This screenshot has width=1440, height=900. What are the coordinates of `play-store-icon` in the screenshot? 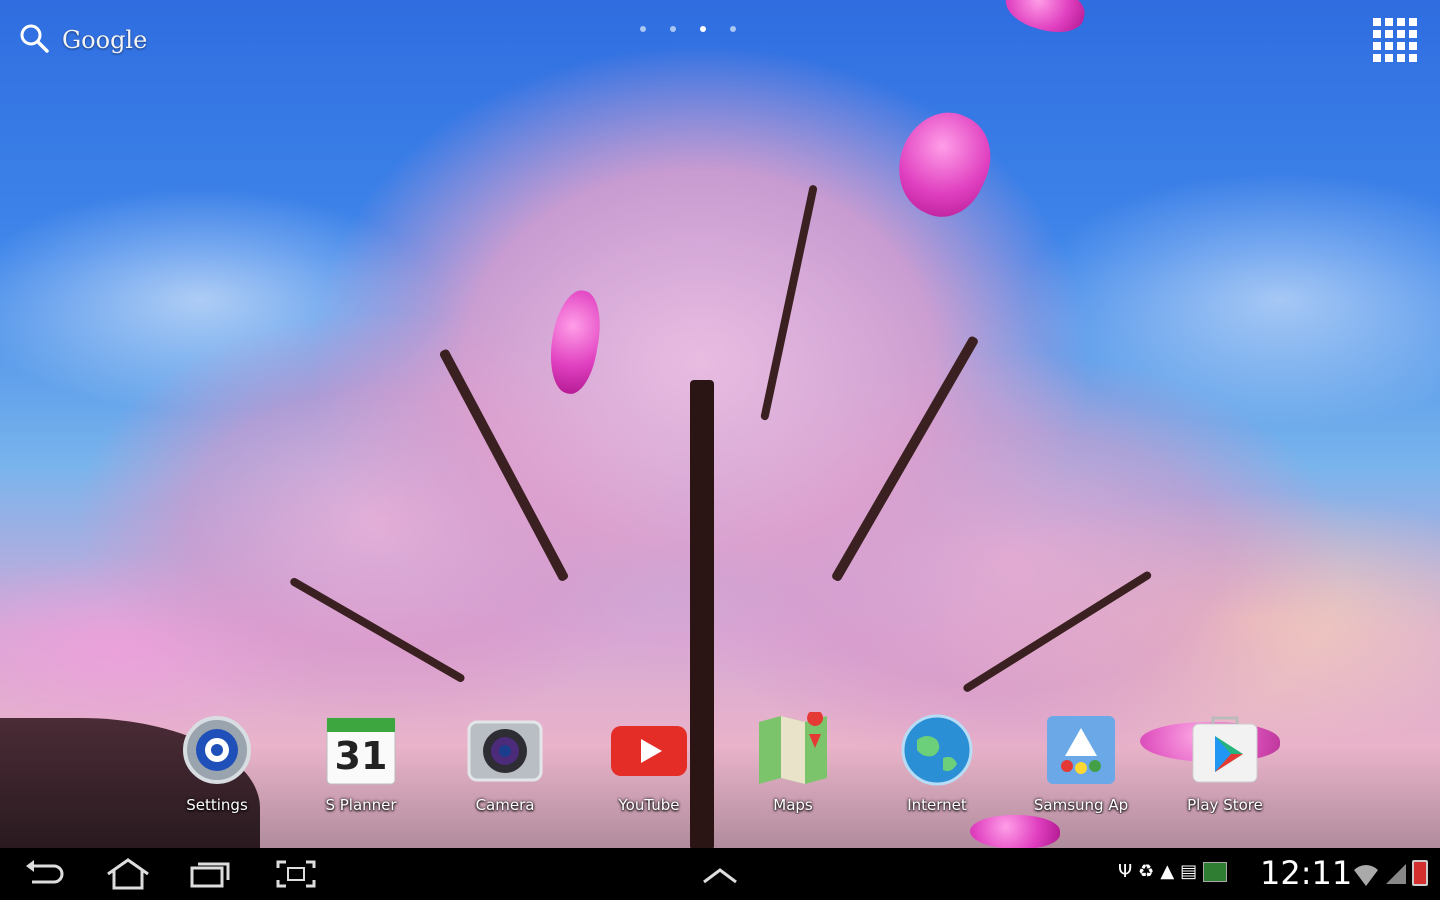 It's located at (1225, 750).